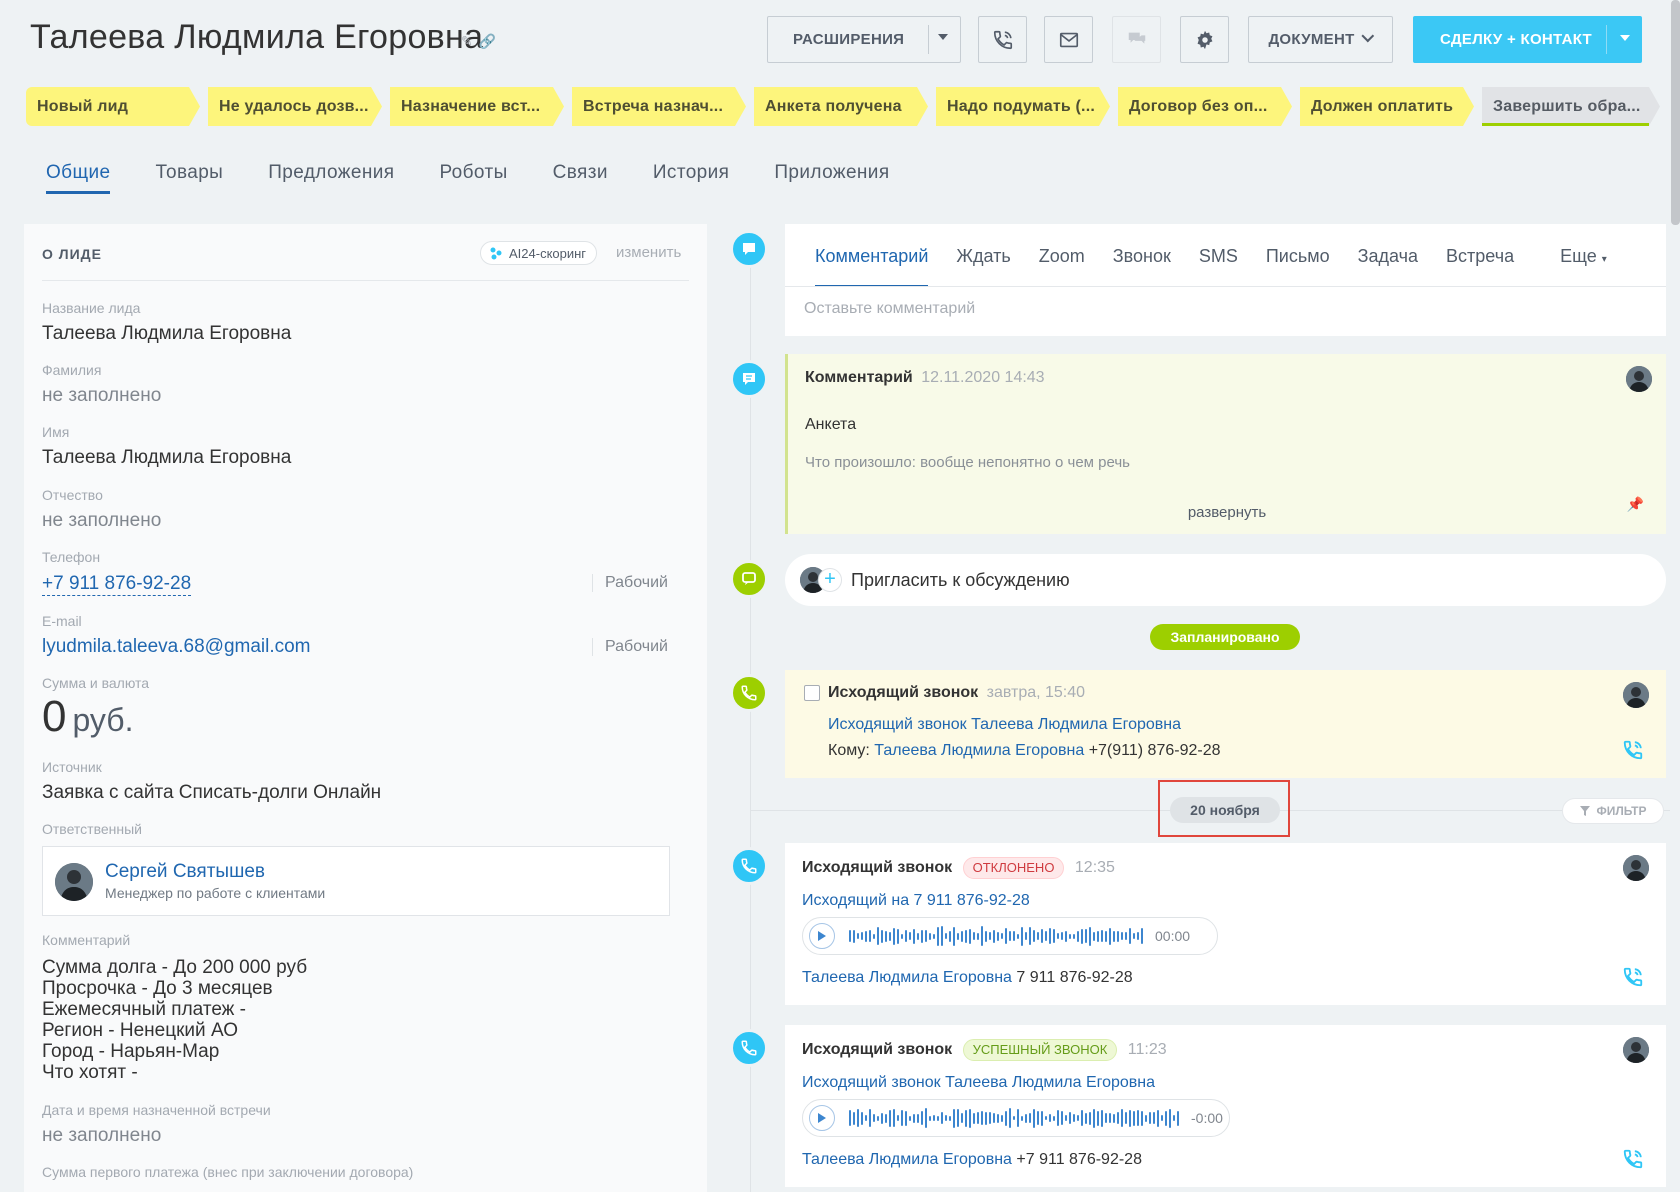 Image resolution: width=1680 pixels, height=1192 pixels. I want to click on tab-offers: Предложения, so click(331, 178).